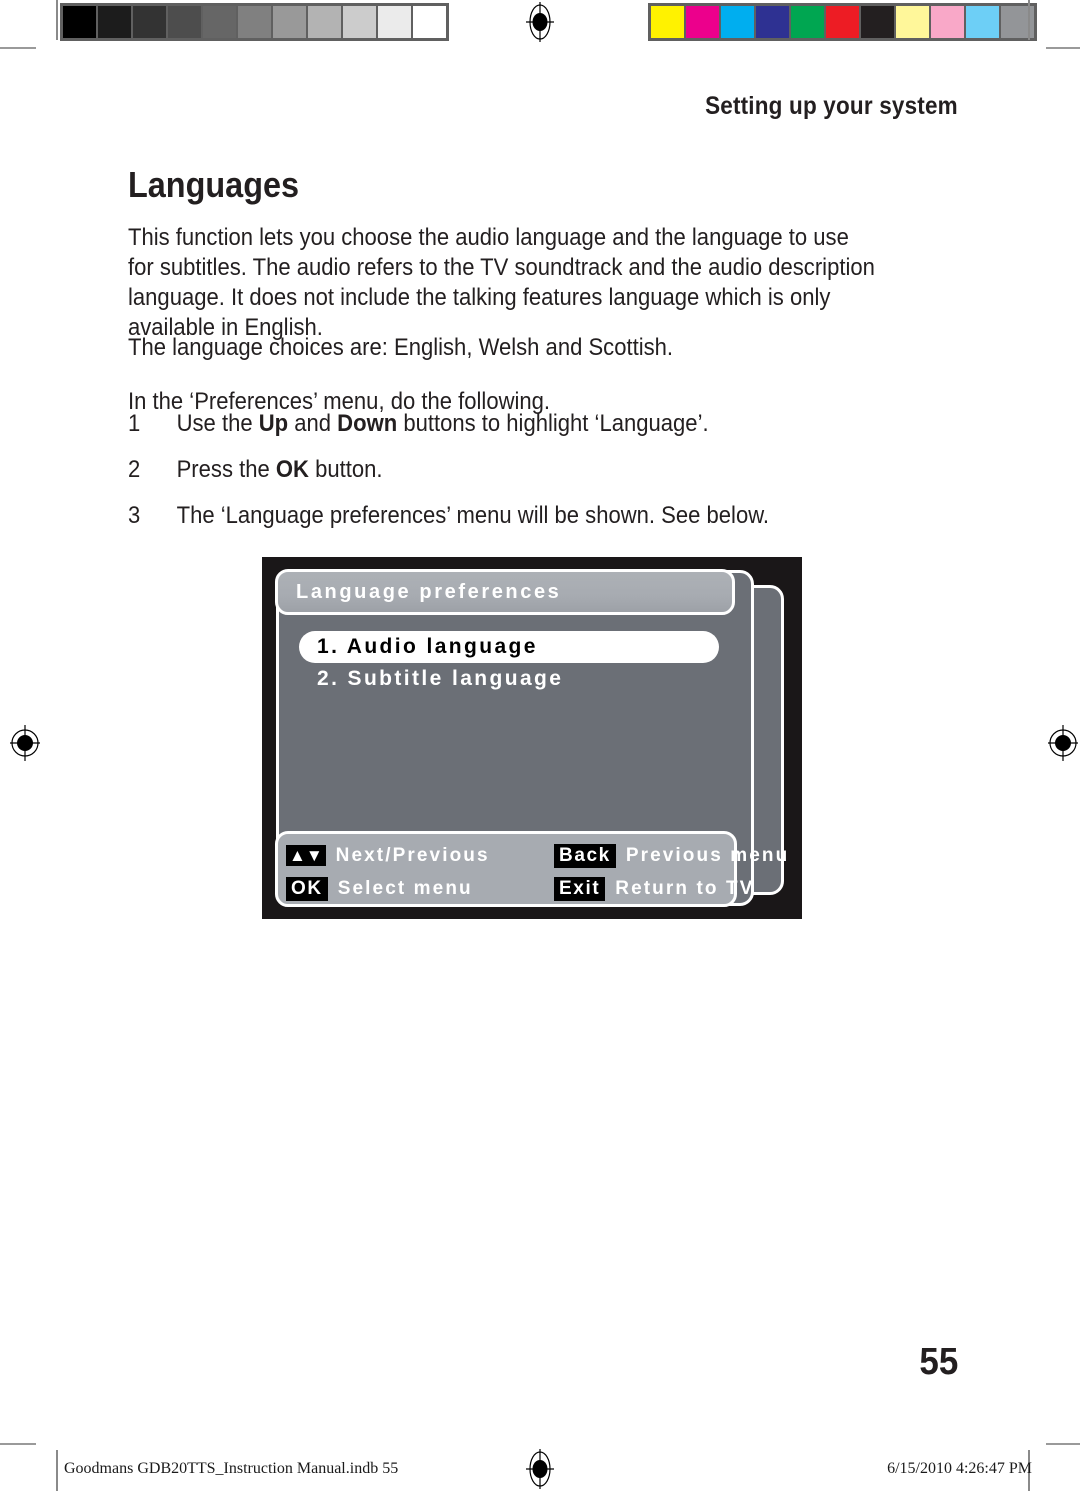 The height and width of the screenshot is (1491, 1080). Describe the element at coordinates (217, 423) in the screenshot. I see `step-text-run: Use the` at that location.